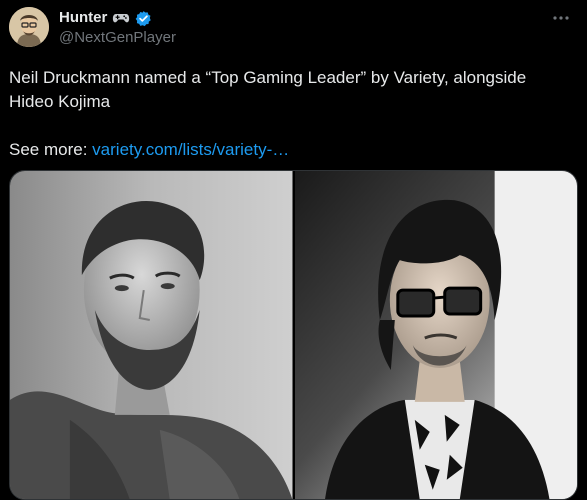 The width and height of the screenshot is (587, 500). I want to click on avatar-icon, so click(29, 27).